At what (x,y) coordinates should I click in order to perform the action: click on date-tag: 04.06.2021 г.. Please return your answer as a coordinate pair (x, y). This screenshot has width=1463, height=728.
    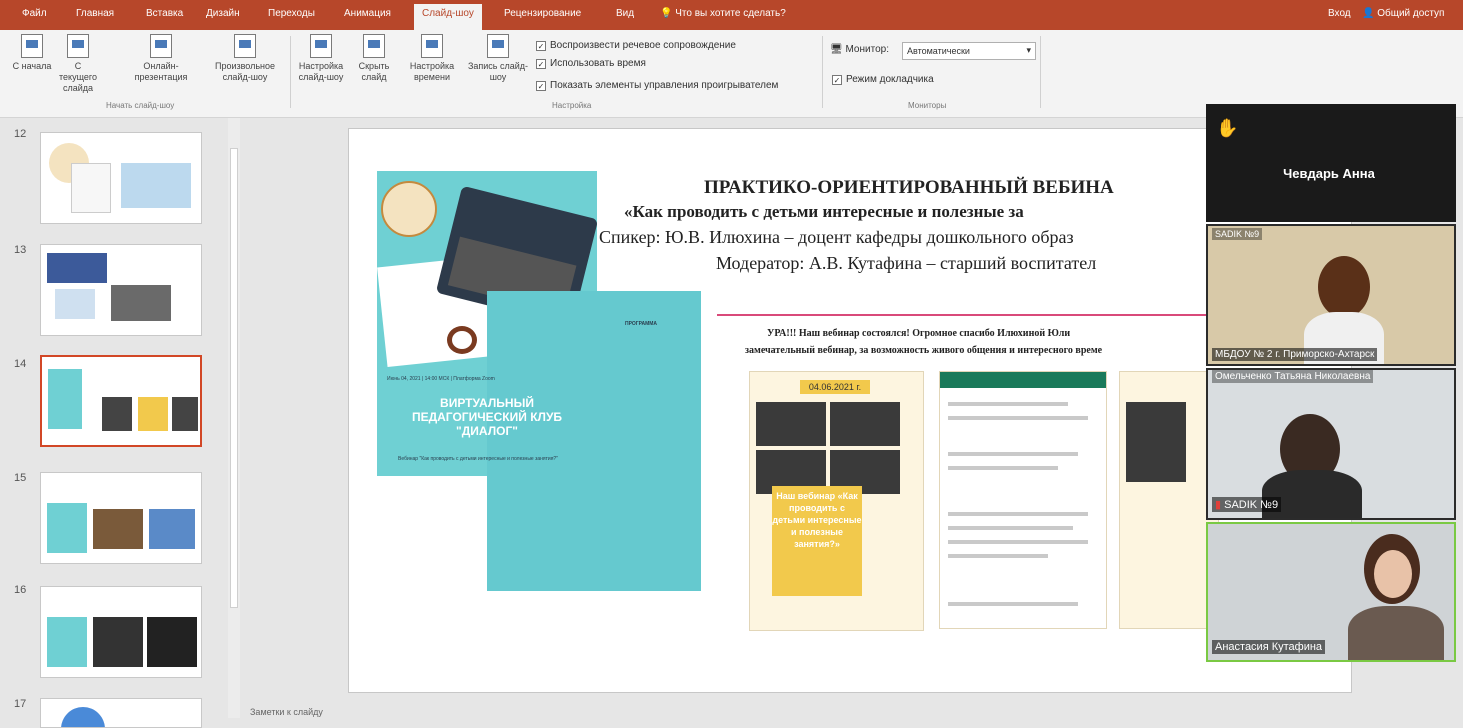
    Looking at the image, I should click on (835, 387).